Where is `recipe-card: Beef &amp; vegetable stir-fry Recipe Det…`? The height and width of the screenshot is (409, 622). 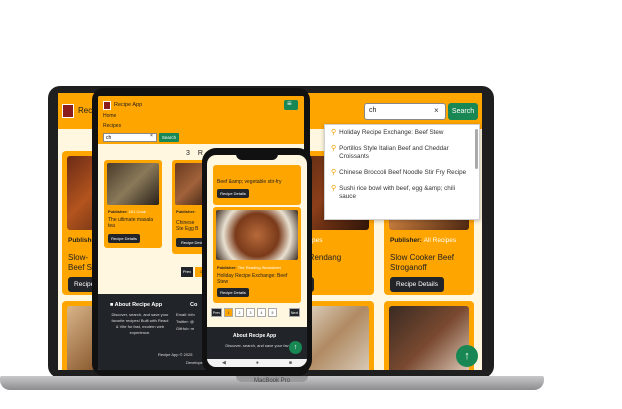 recipe-card: Beef &amp; vegetable stir-fry Recipe Det… is located at coordinates (257, 185).